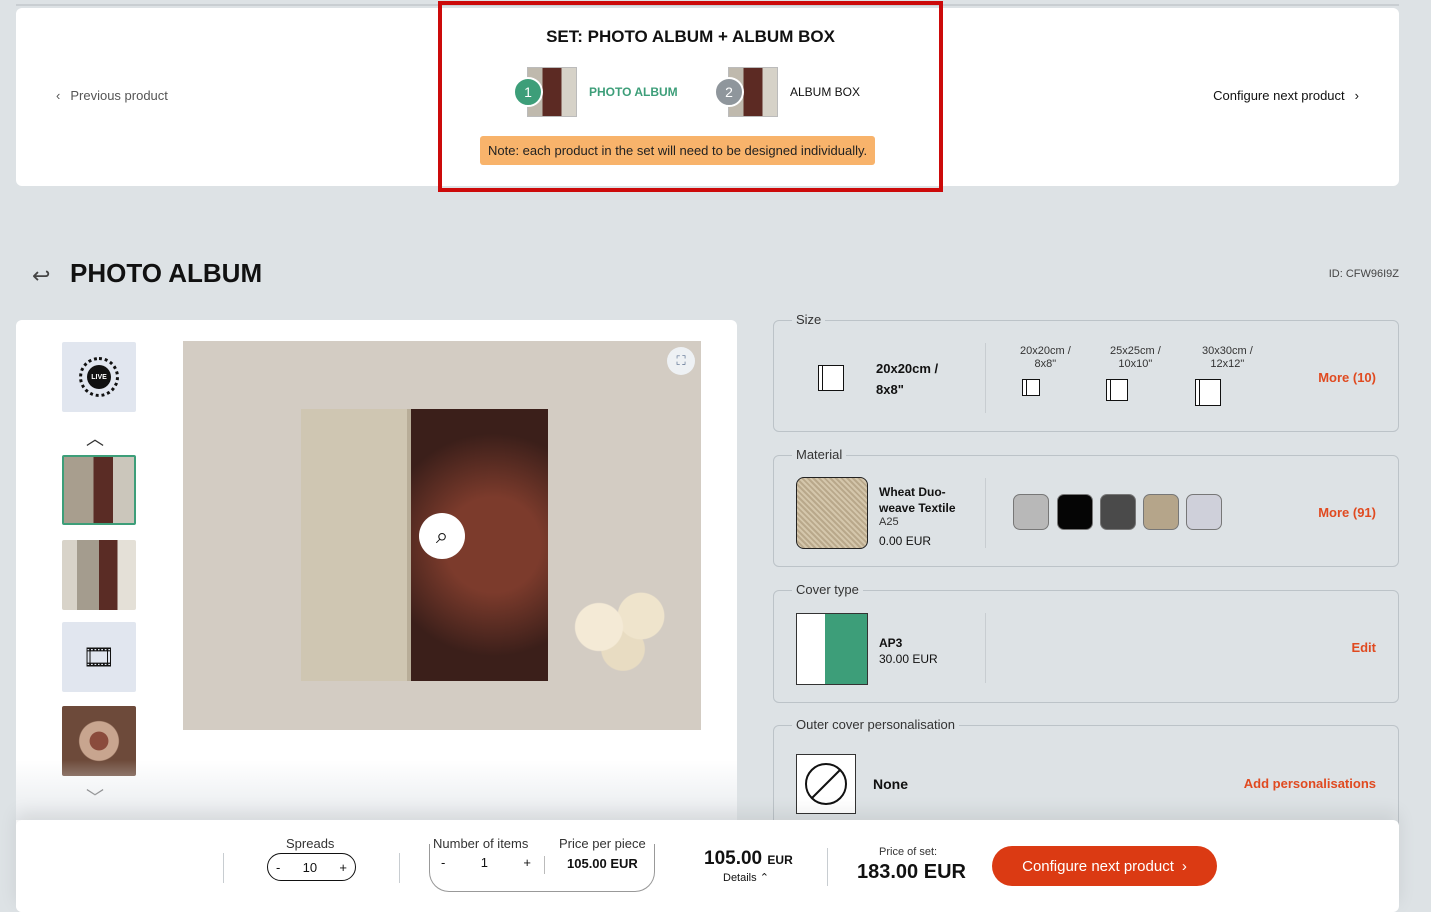 The image size is (1431, 912). I want to click on step-label: ALBUM BOX, so click(825, 92).